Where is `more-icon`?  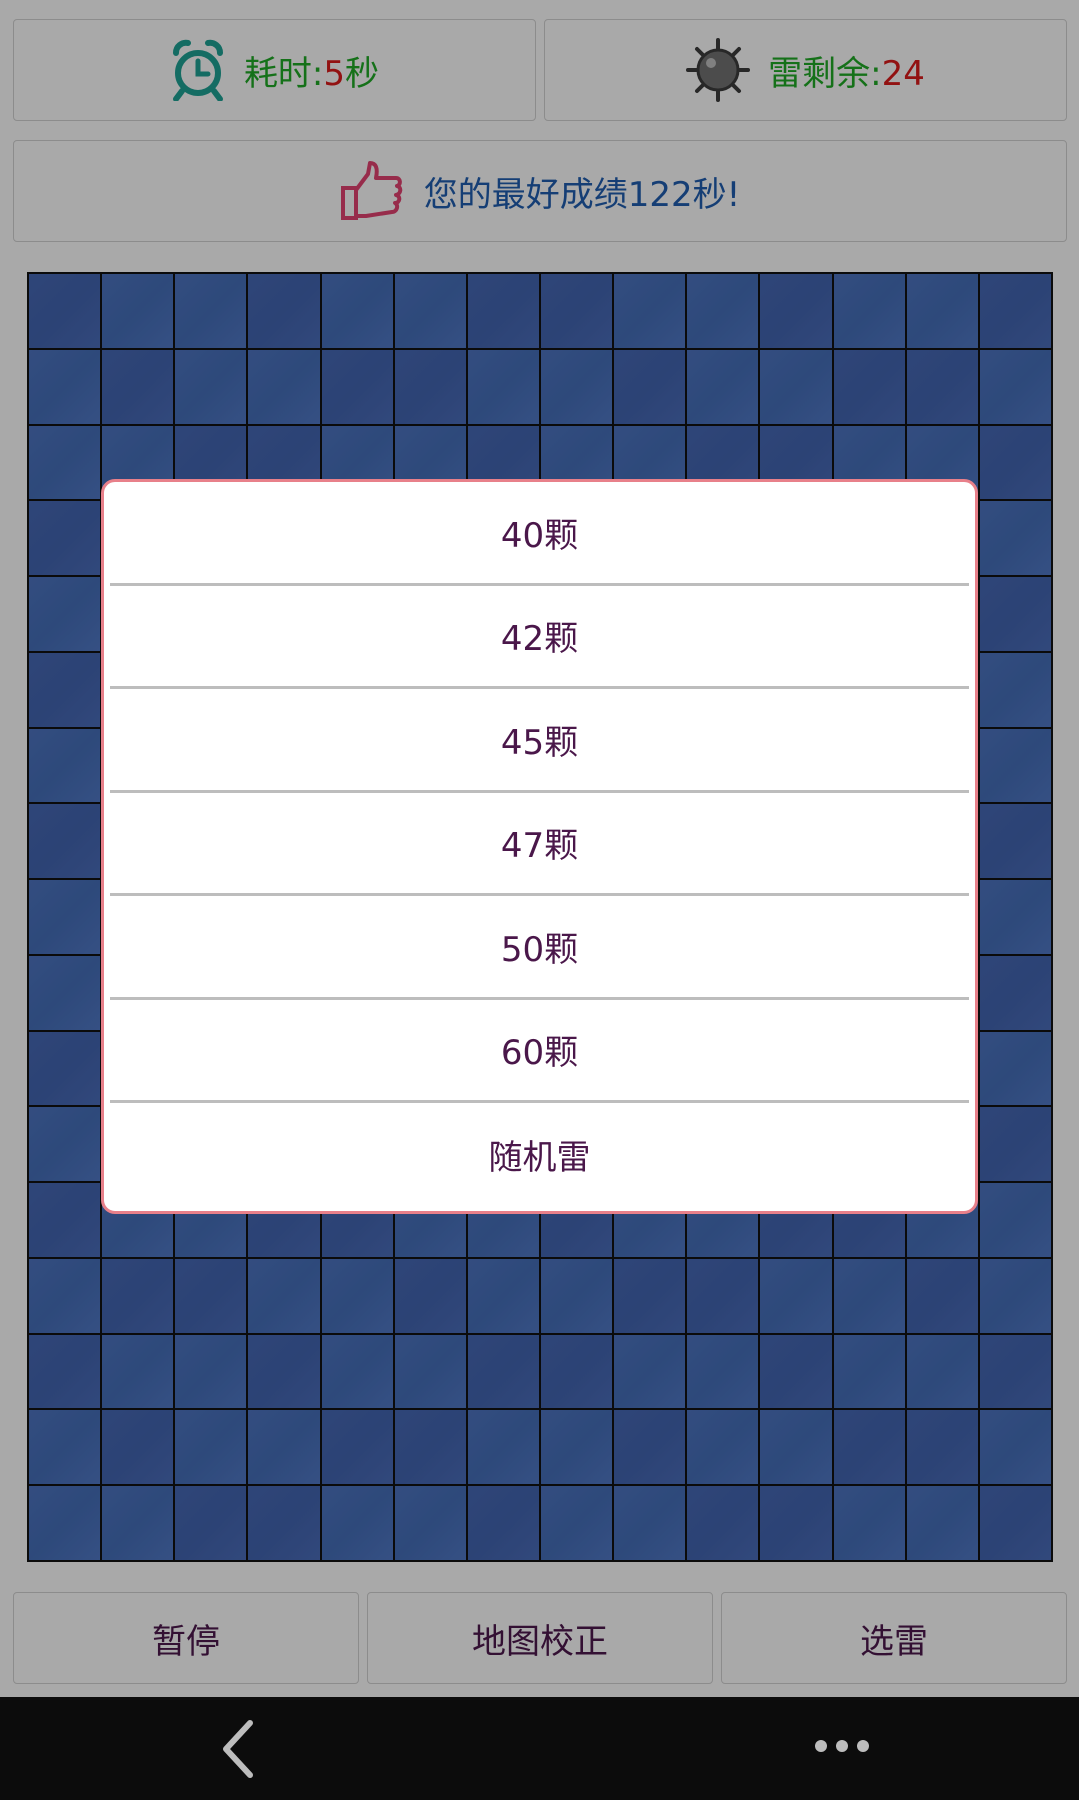
more-icon is located at coordinates (842, 1748).